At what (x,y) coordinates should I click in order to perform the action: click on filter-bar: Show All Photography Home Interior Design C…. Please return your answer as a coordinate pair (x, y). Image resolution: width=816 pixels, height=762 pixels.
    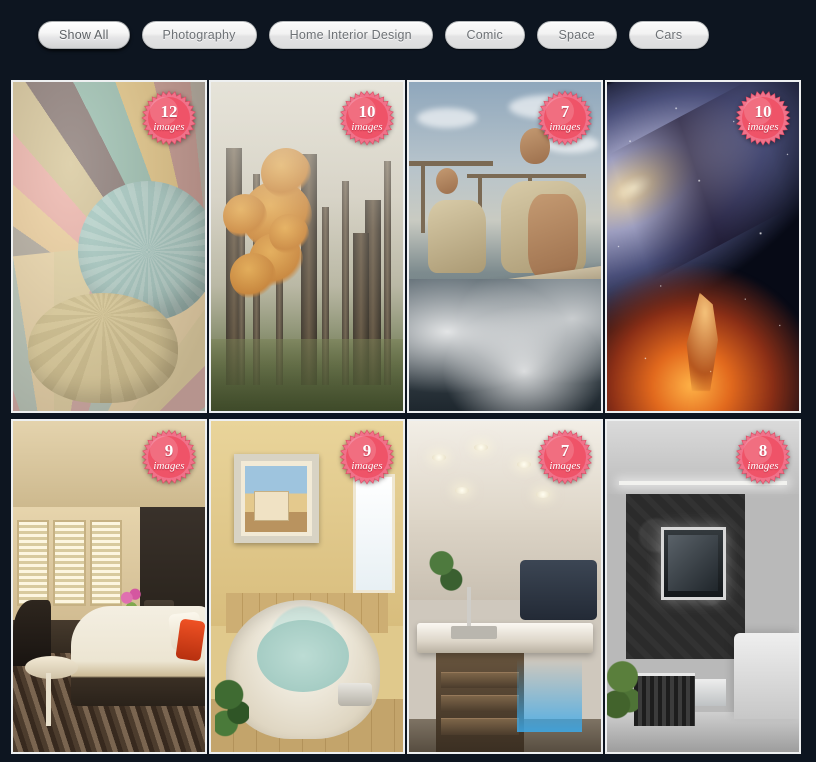
    Looking at the image, I should click on (408, 35).